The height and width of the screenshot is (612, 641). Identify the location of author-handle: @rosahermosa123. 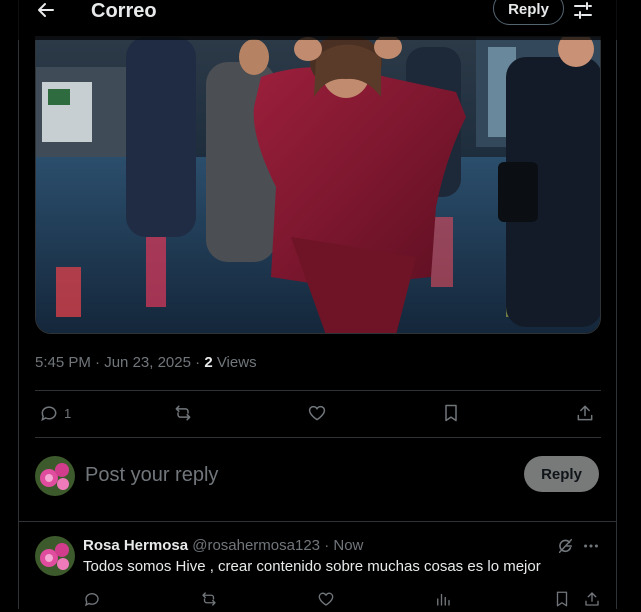
(256, 545).